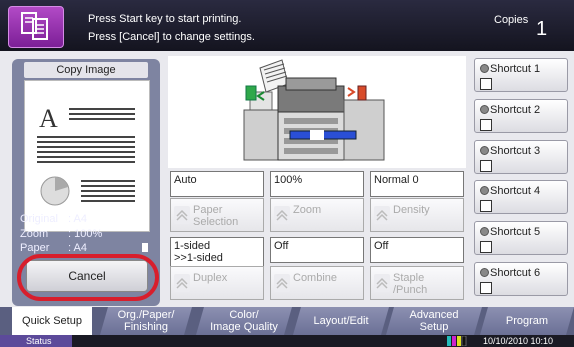 The width and height of the screenshot is (574, 347). What do you see at coordinates (315, 278) in the screenshot?
I see `combine-button-label: Combine` at bounding box center [315, 278].